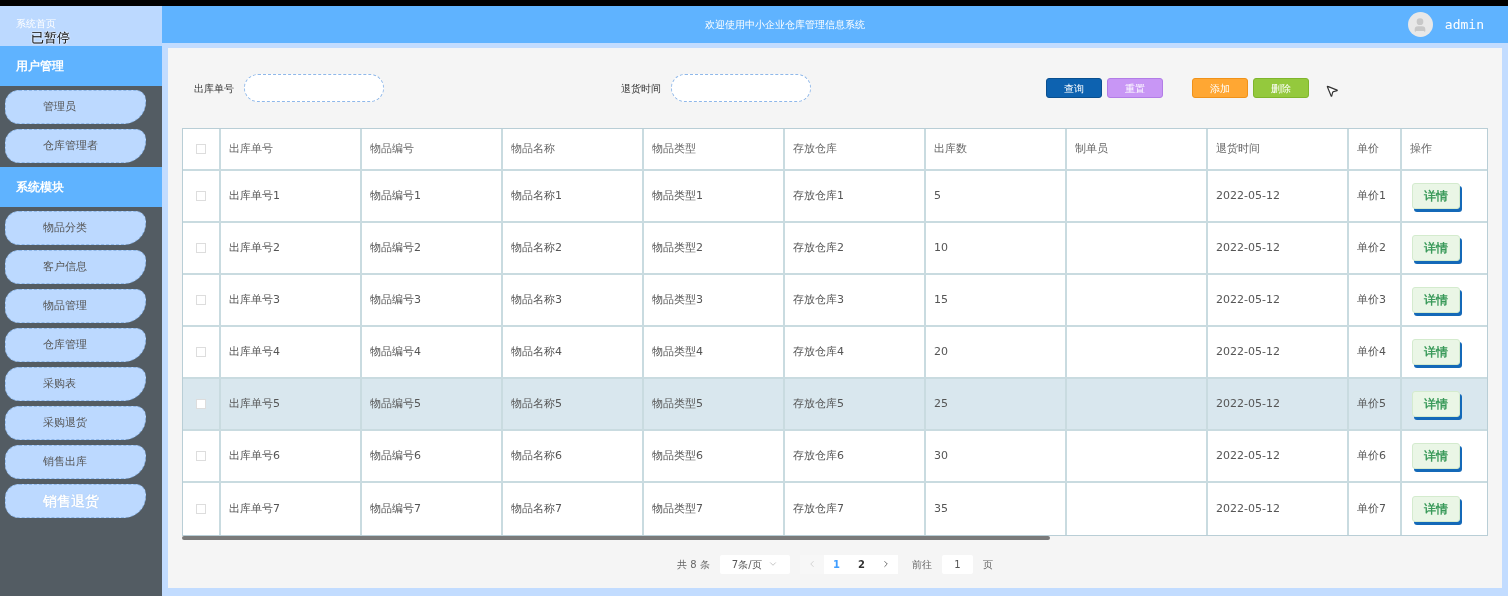 This screenshot has height=596, width=1508. Describe the element at coordinates (75, 462) in the screenshot. I see `menu-item: 销售出库` at that location.